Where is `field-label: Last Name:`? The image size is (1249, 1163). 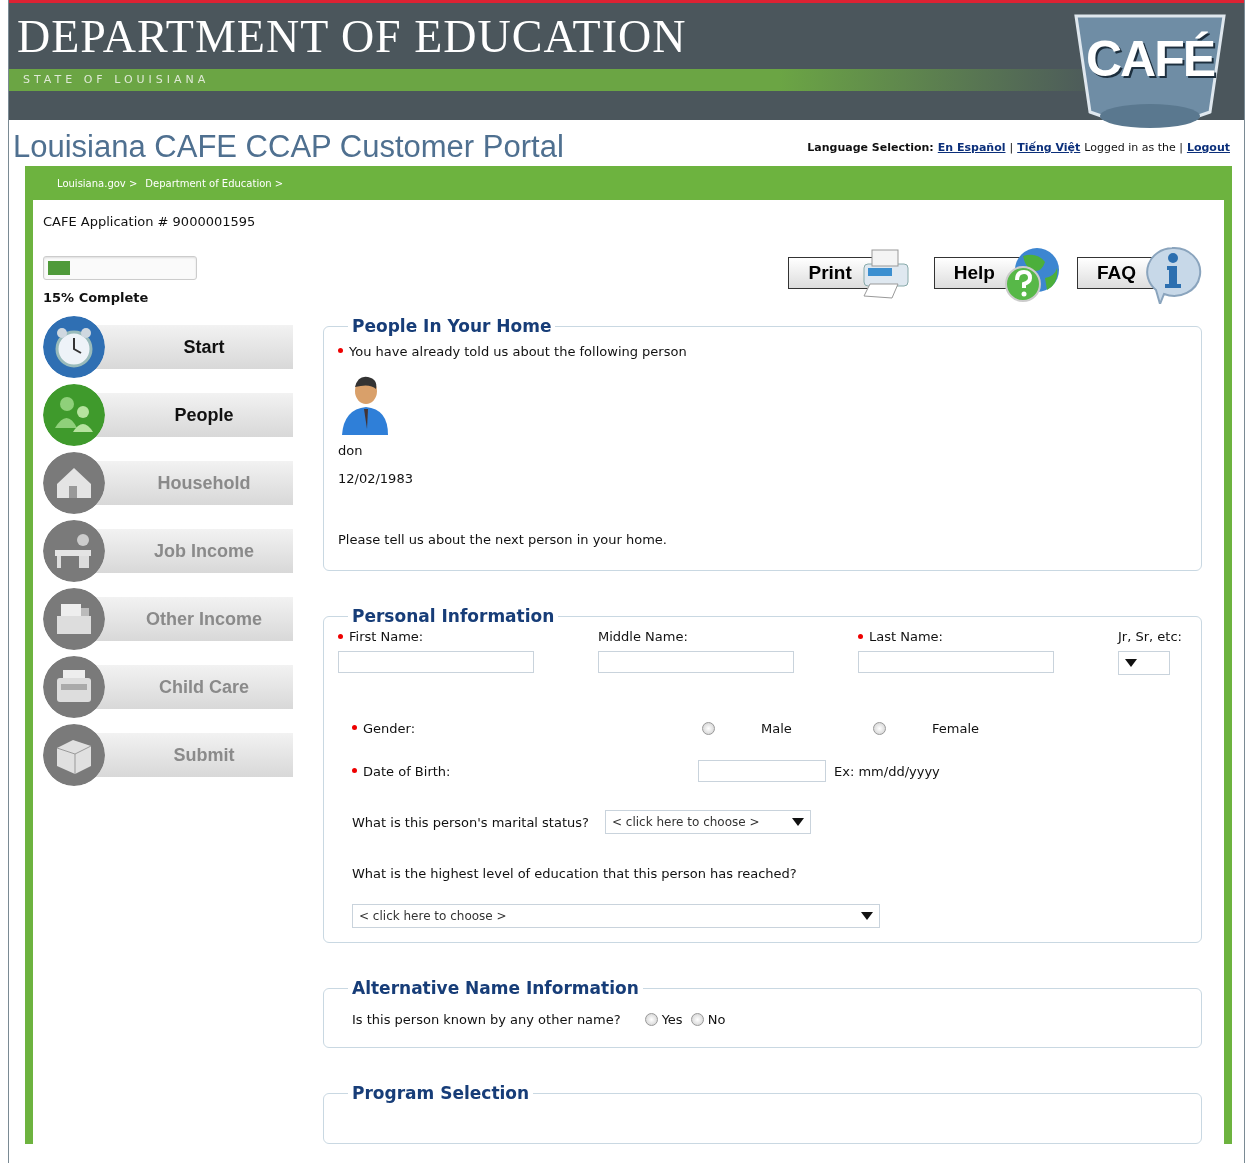 field-label: Last Name: is located at coordinates (906, 637).